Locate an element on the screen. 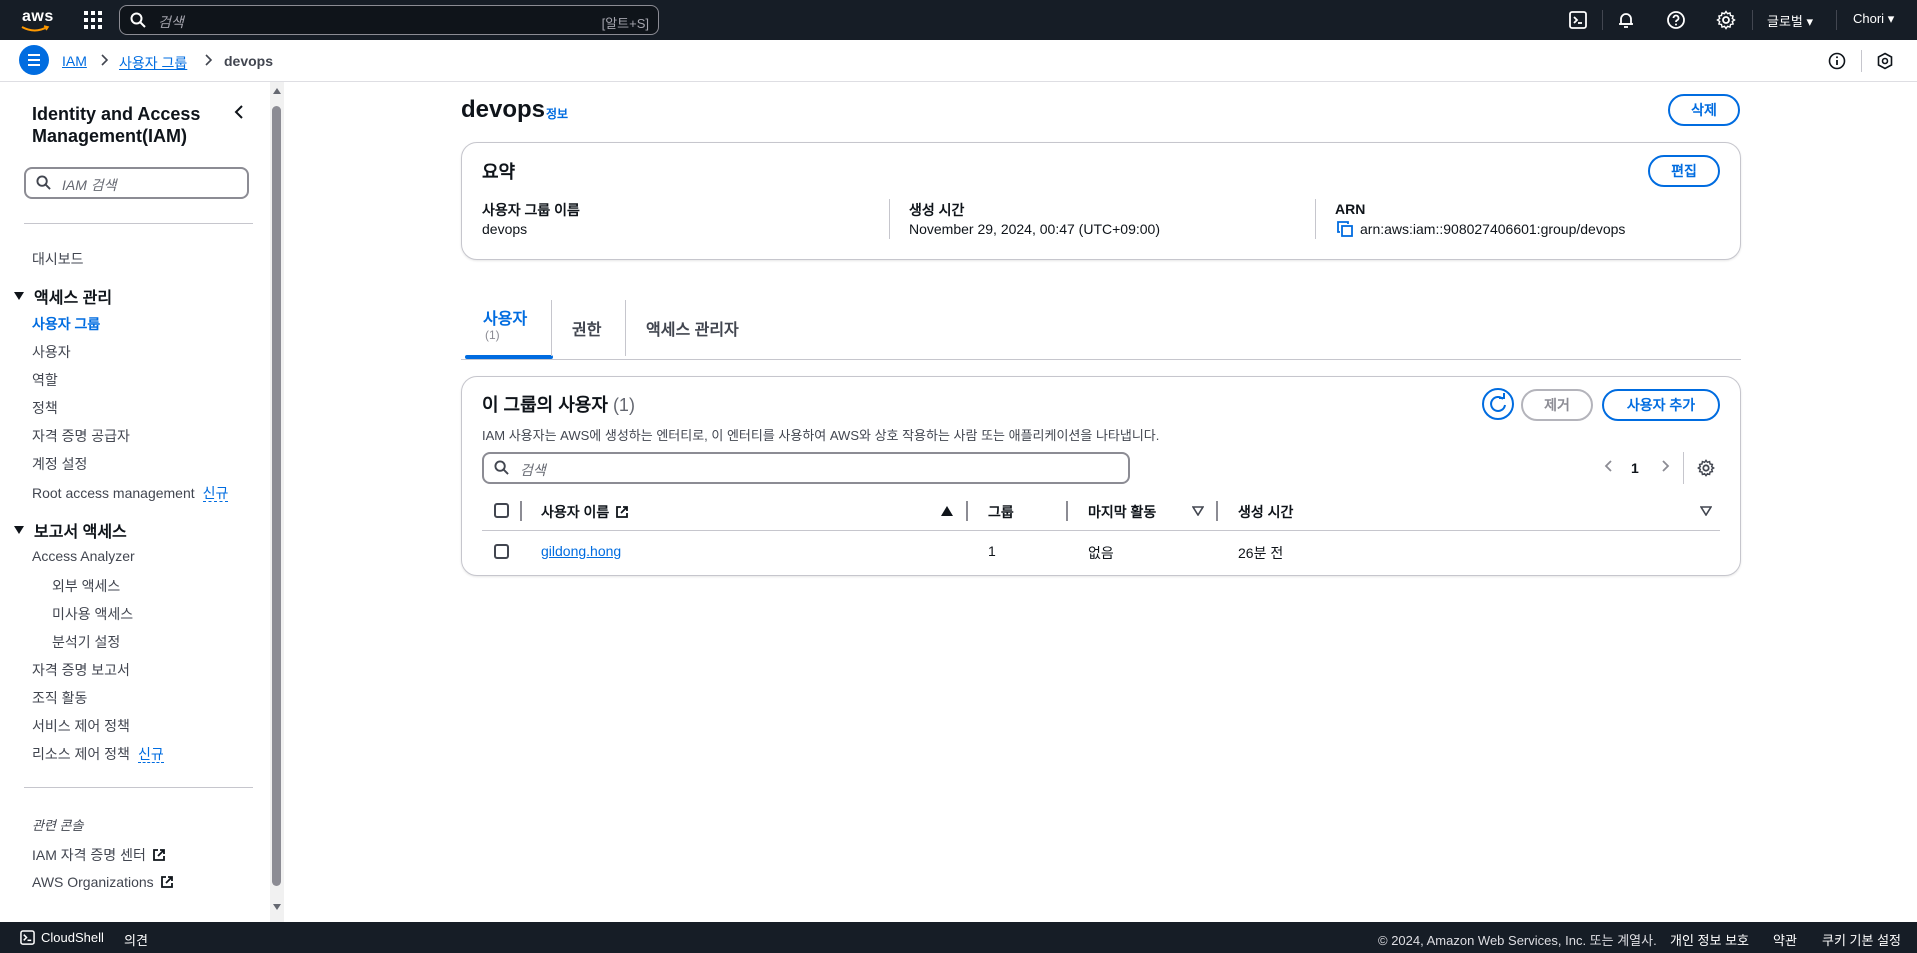 This screenshot has height=953, width=1917. sidebar-item-user-groups: 사용자 그룹 is located at coordinates (66, 324).